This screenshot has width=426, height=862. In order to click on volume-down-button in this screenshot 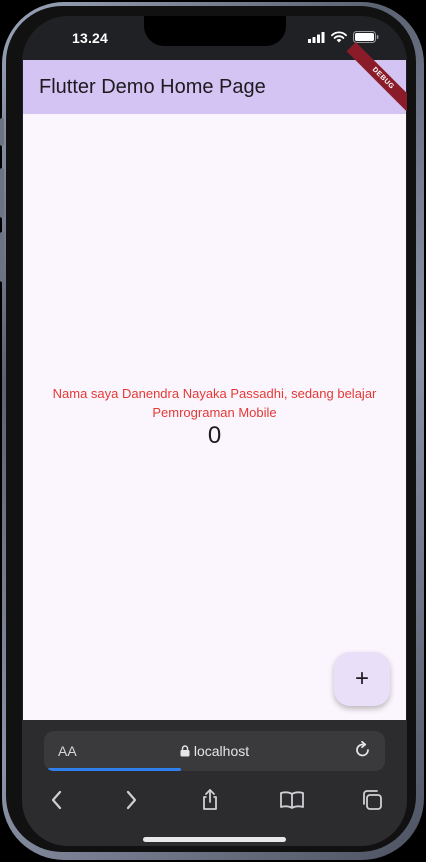, I will do `click(2, 257)`.